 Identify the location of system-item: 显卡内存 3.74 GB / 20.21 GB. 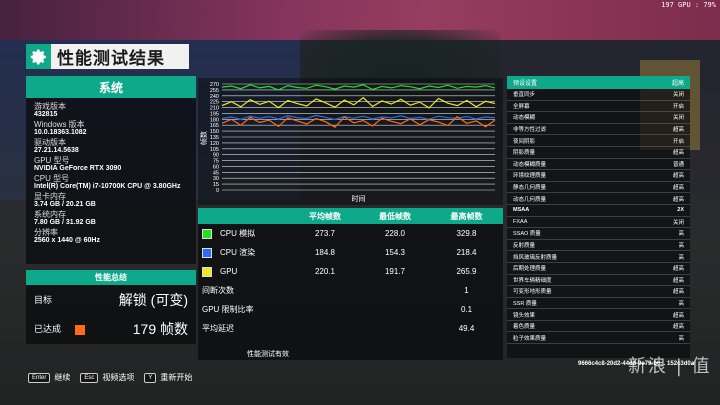
(111, 200).